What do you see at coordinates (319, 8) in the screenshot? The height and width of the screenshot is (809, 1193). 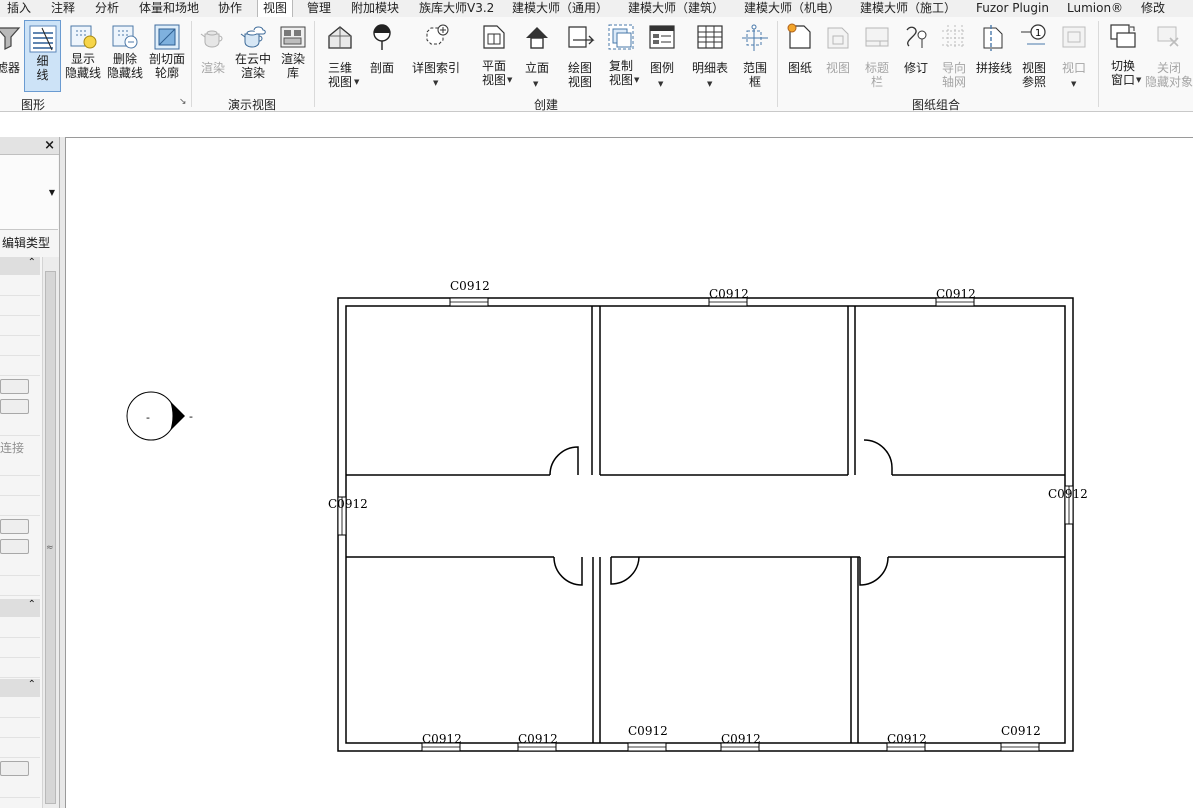 I see `tab-manage: 管理` at bounding box center [319, 8].